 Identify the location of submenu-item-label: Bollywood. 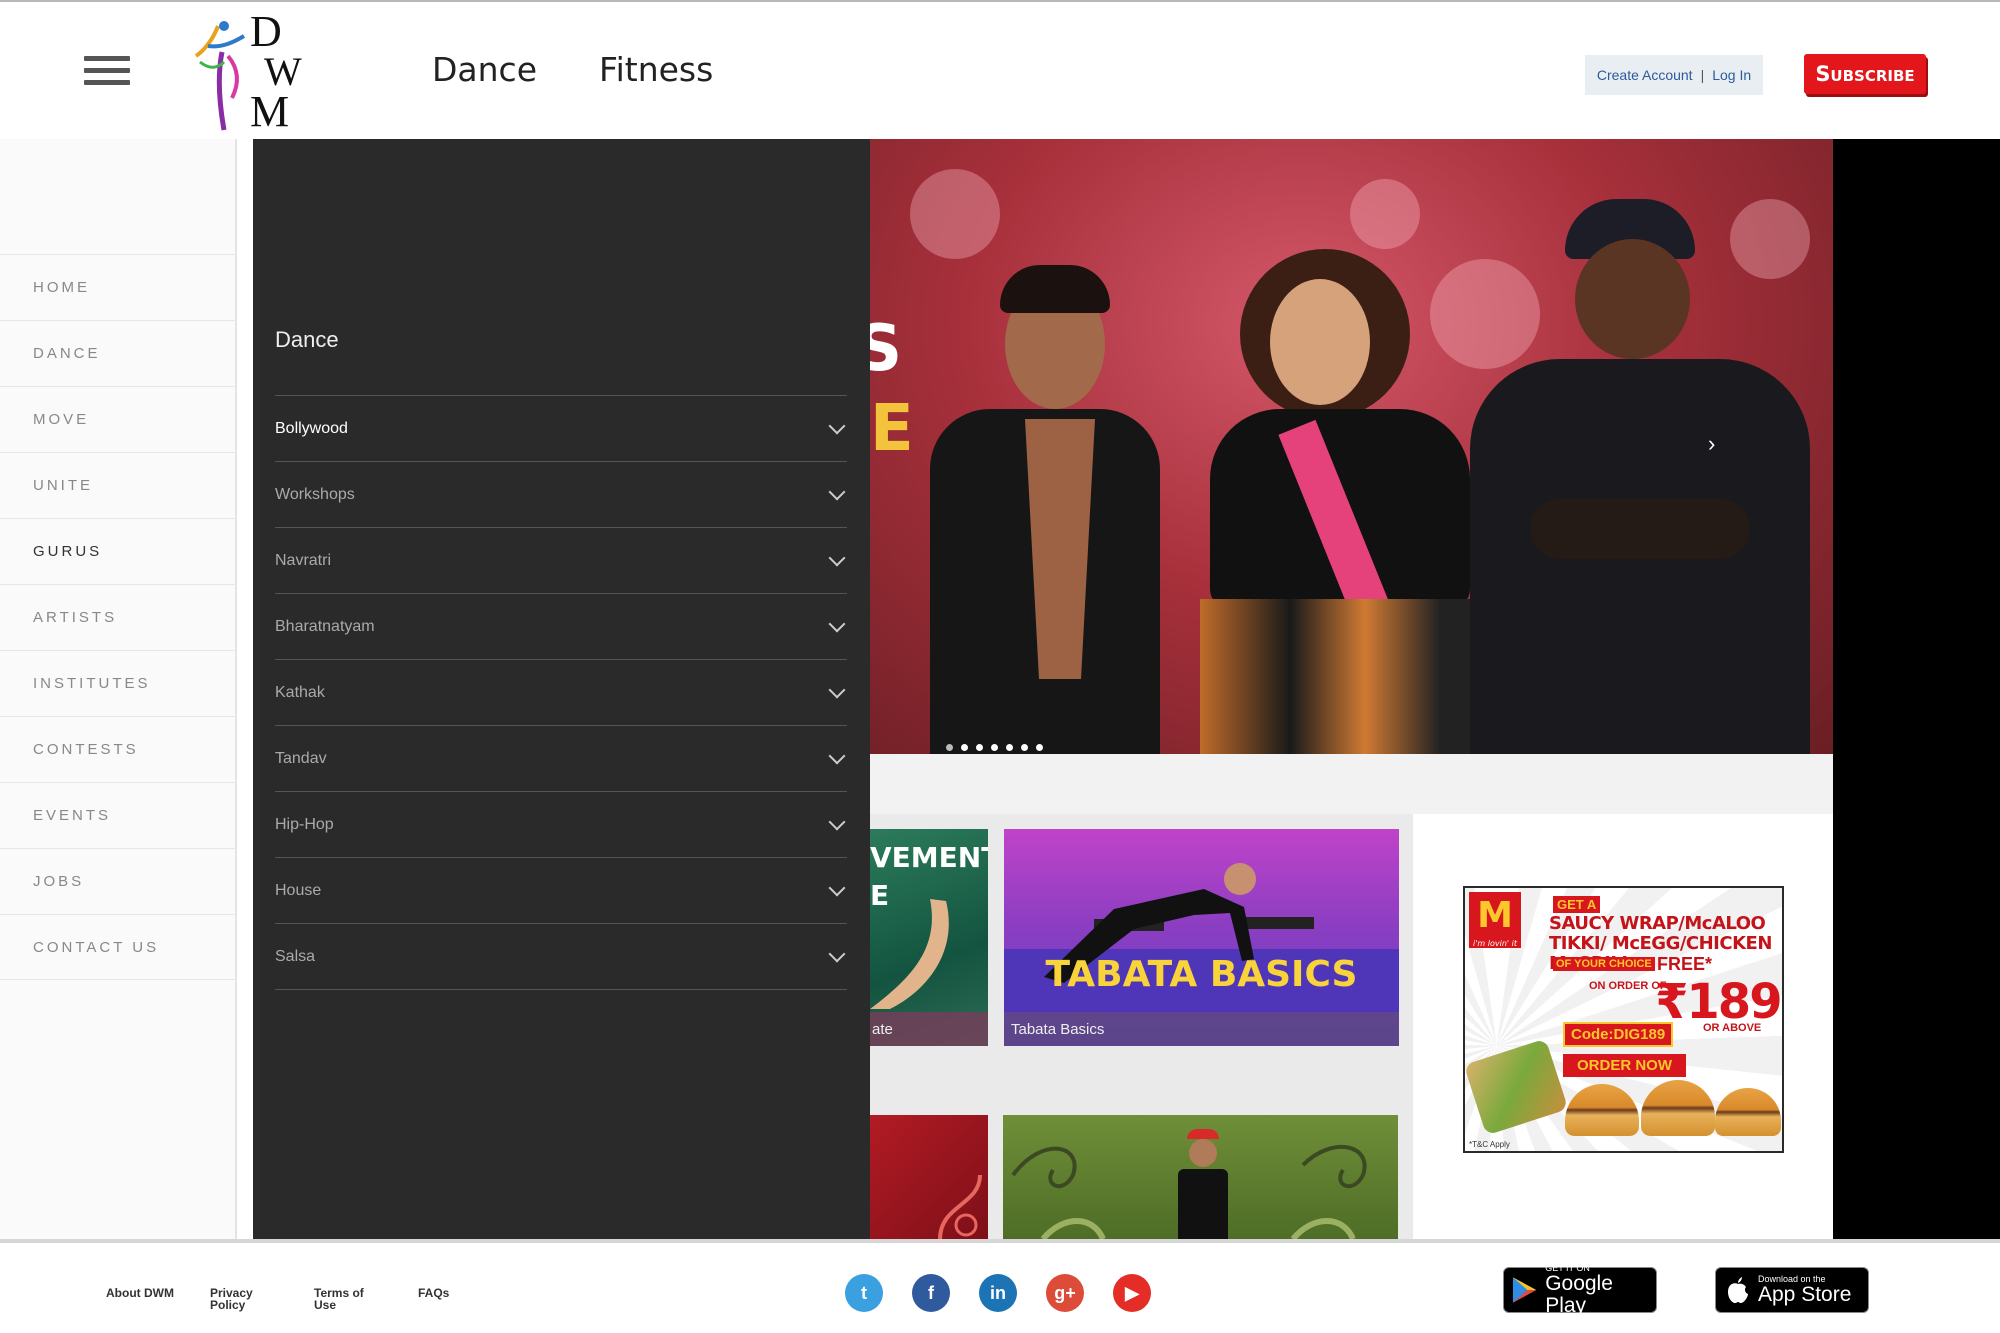
(311, 428).